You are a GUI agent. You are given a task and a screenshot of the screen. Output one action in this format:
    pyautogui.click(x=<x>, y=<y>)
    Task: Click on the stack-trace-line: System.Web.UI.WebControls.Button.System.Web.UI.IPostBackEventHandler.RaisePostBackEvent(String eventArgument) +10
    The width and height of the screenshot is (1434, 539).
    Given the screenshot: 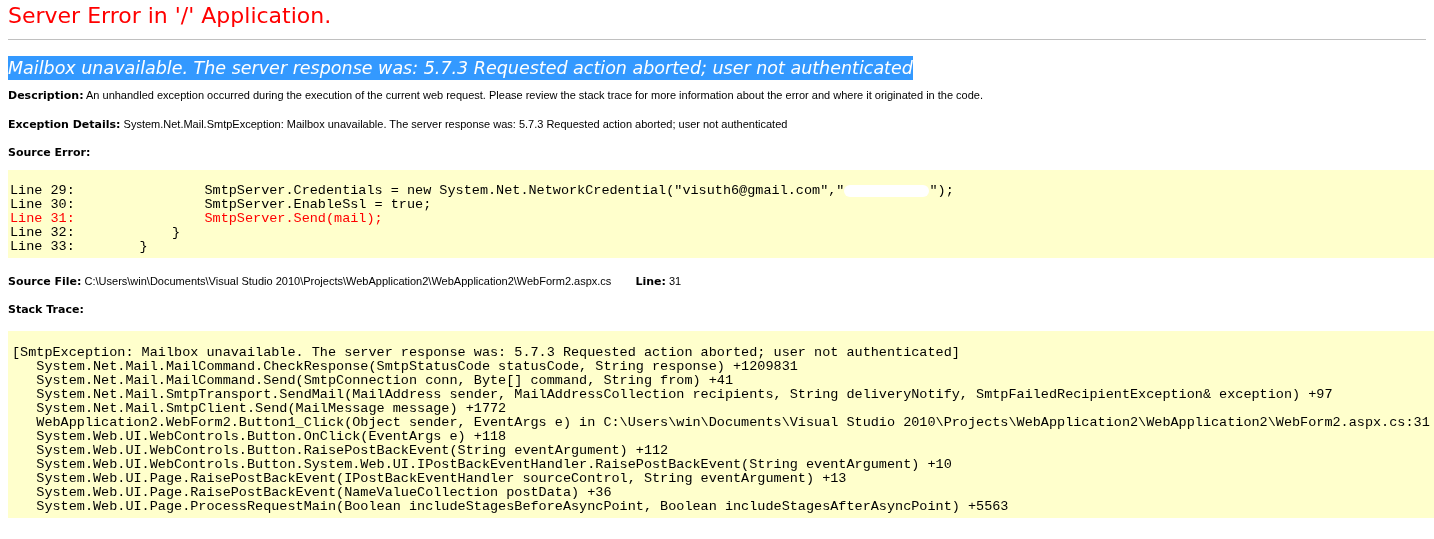 What is the action you would take?
    pyautogui.click(x=493, y=465)
    